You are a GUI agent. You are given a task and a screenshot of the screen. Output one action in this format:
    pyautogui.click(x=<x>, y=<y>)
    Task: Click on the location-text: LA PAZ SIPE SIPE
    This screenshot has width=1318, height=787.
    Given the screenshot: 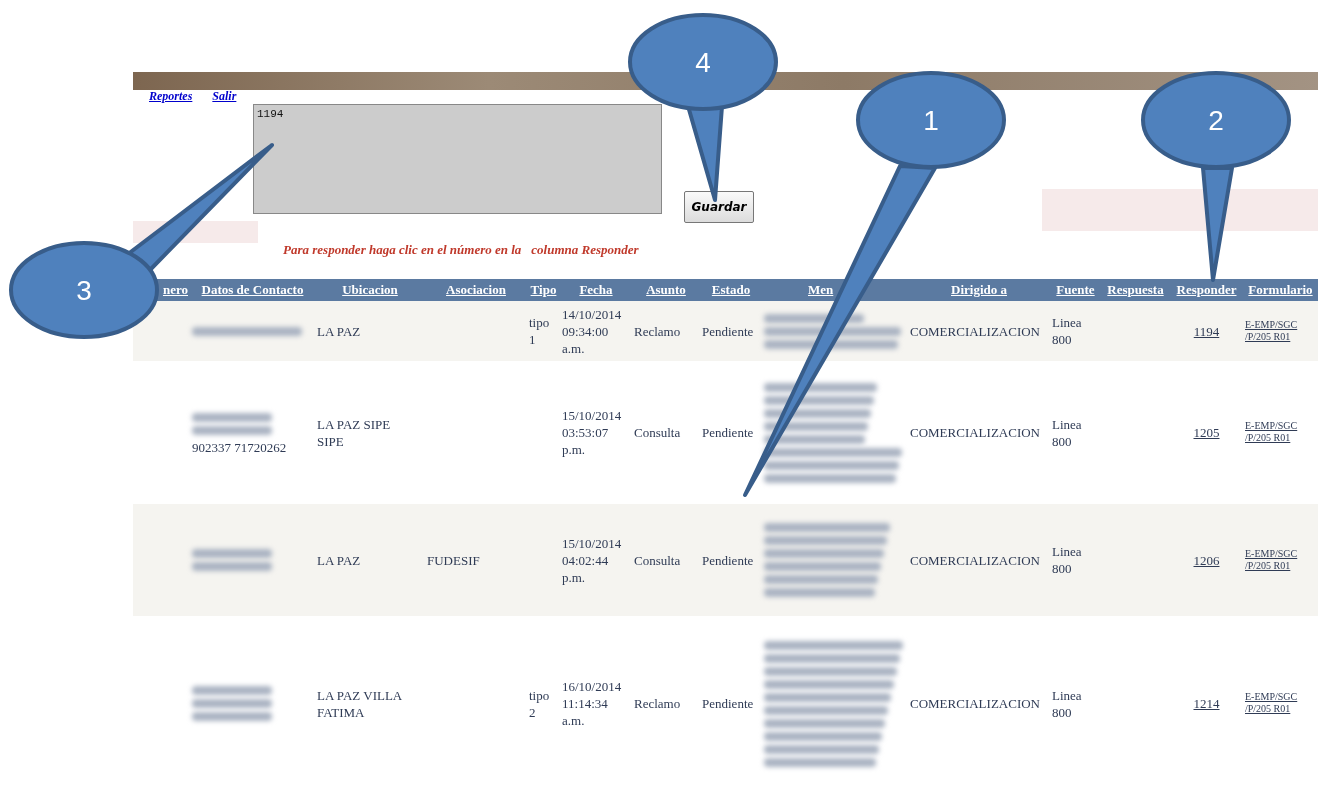 What is the action you would take?
    pyautogui.click(x=354, y=432)
    